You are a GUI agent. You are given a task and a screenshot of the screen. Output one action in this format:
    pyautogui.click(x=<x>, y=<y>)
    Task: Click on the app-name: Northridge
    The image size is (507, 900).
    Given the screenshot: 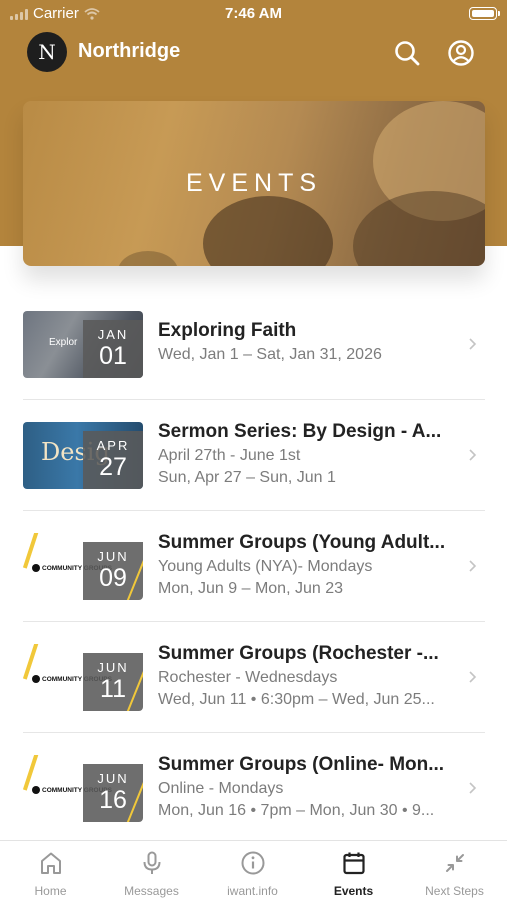 What is the action you would take?
    pyautogui.click(x=129, y=51)
    